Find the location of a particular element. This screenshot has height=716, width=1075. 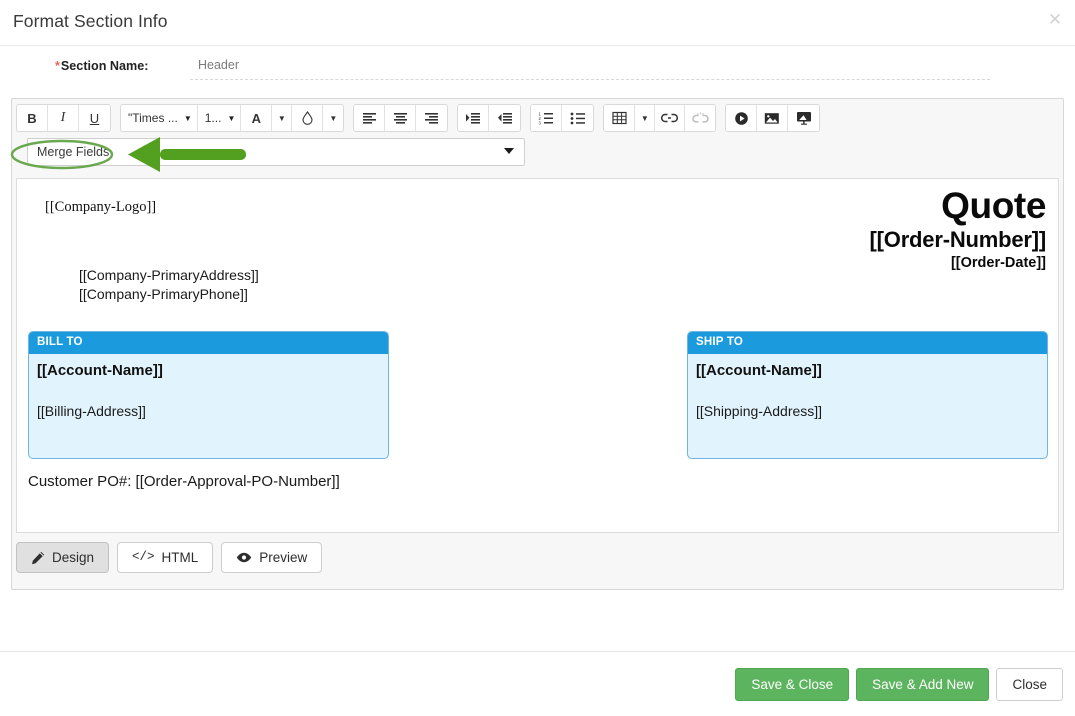

underline-button: U is located at coordinates (94, 118).